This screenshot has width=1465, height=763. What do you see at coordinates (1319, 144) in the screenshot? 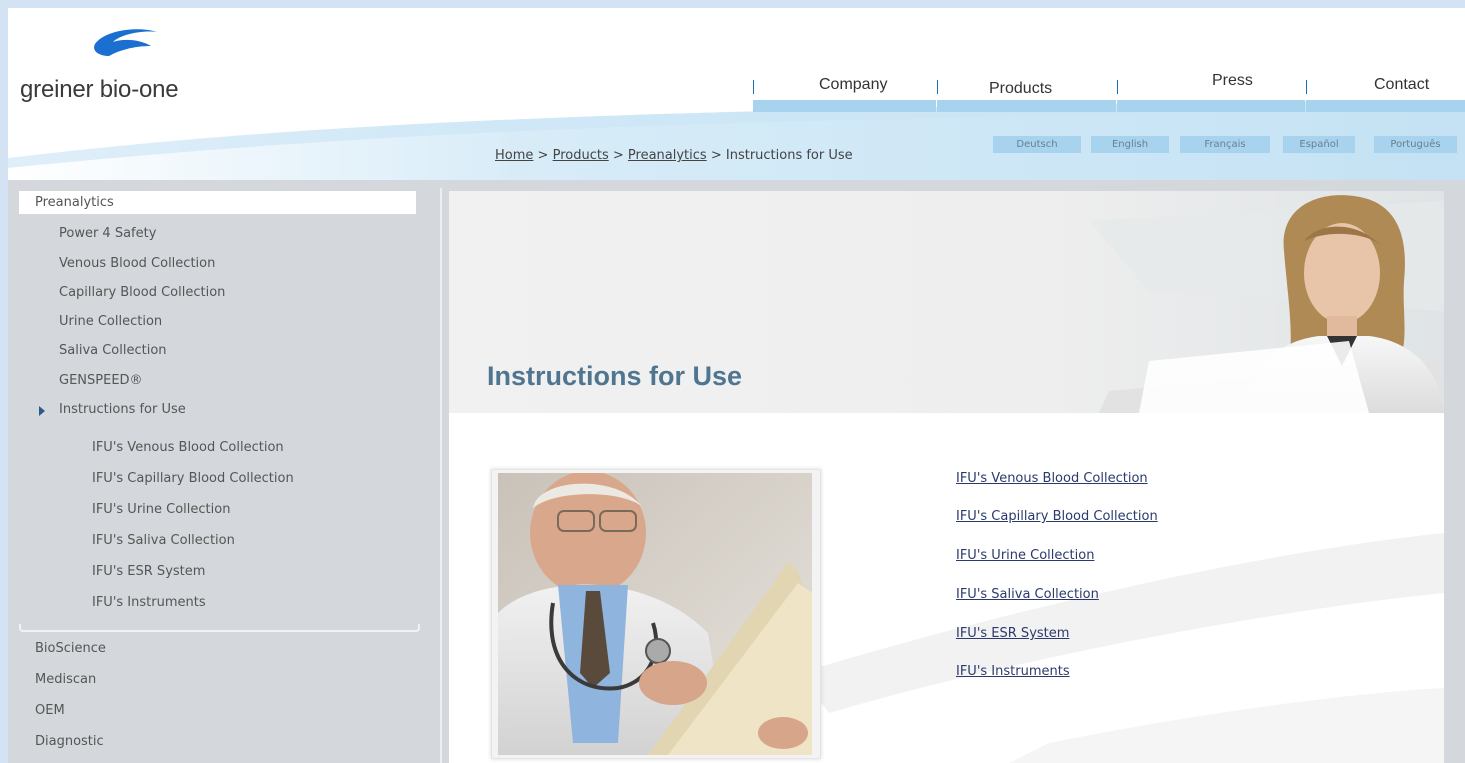
I see `lang-espanol: Español` at bounding box center [1319, 144].